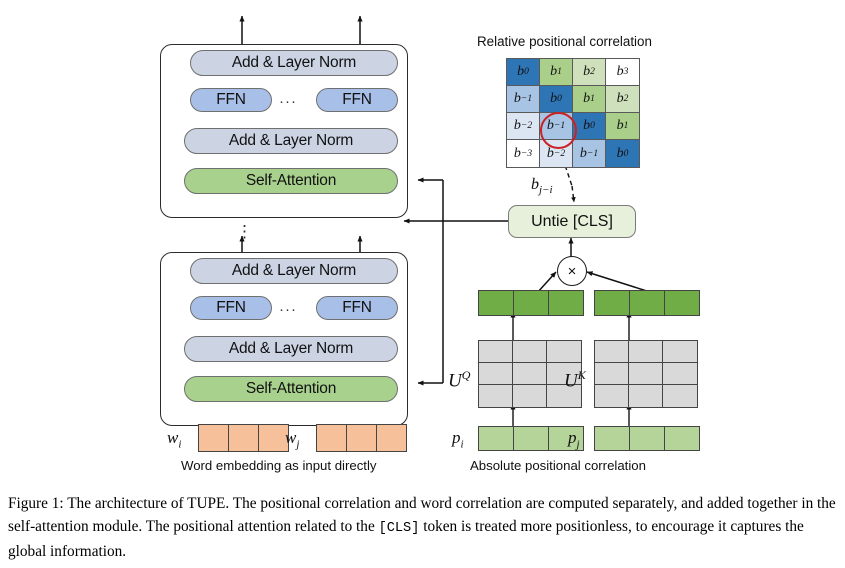 The width and height of the screenshot is (845, 568). Describe the element at coordinates (361, 438) in the screenshot. I see `word-embedding-vector-wj` at that location.